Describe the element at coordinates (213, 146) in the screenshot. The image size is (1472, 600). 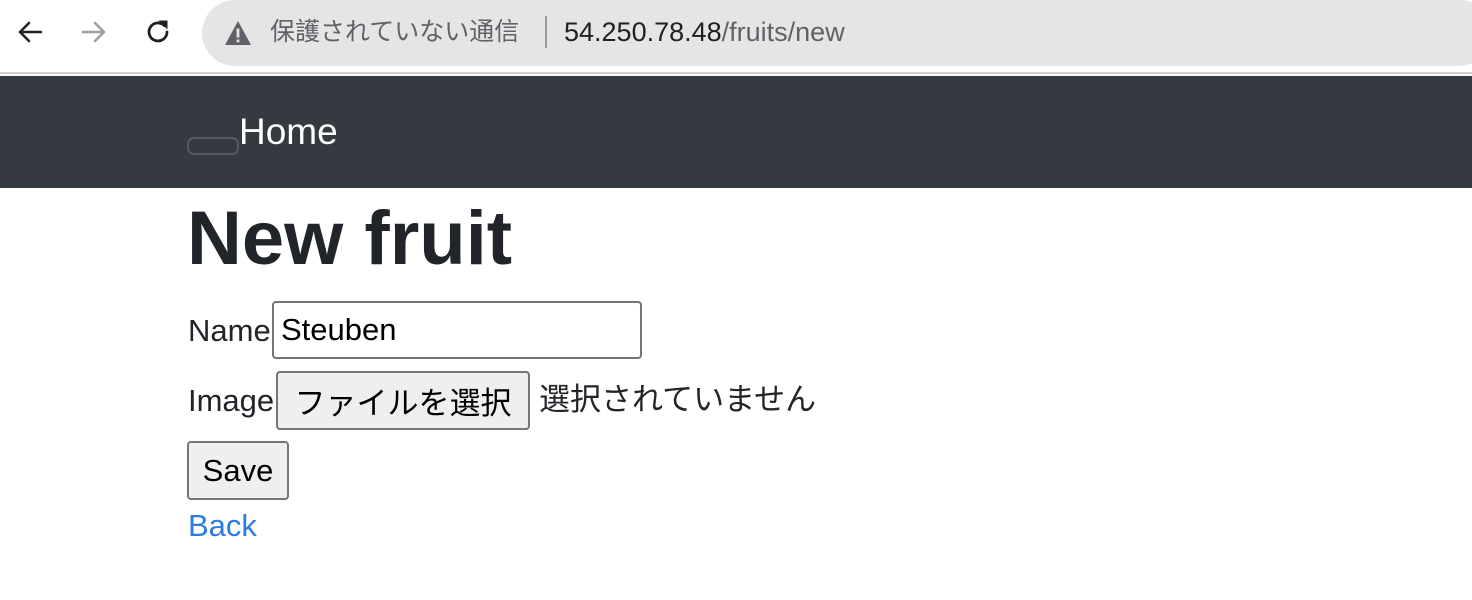
I see `navbar-toggler-button` at that location.